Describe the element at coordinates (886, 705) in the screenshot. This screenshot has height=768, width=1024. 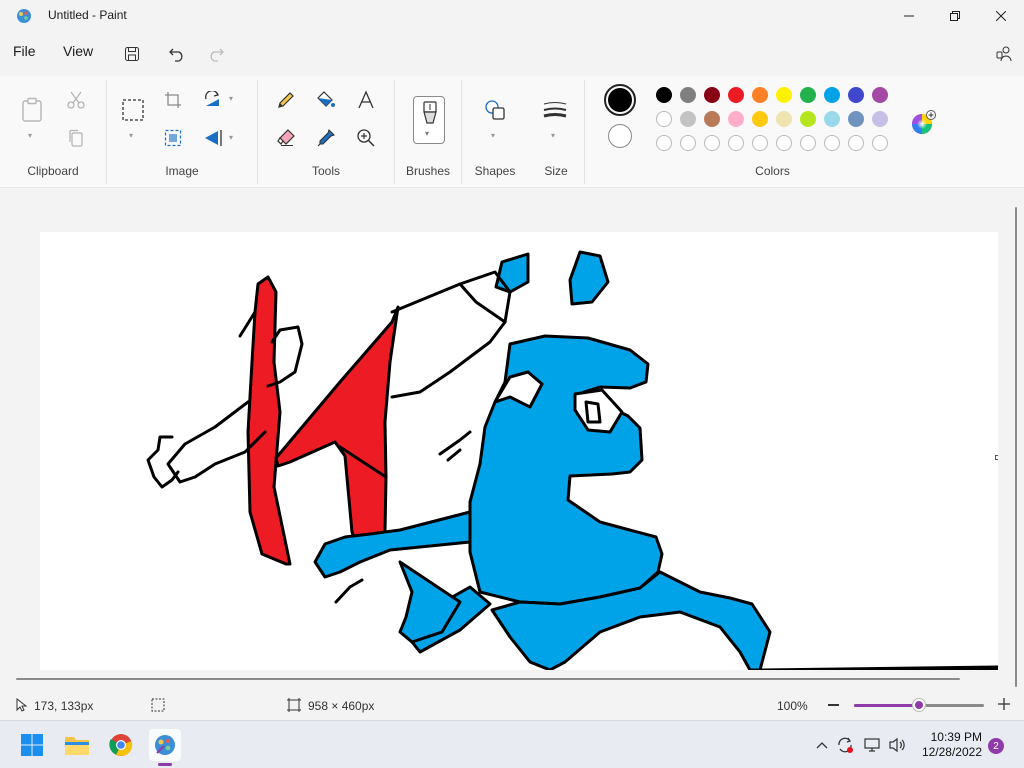
I see `zoom-slider-fill` at that location.